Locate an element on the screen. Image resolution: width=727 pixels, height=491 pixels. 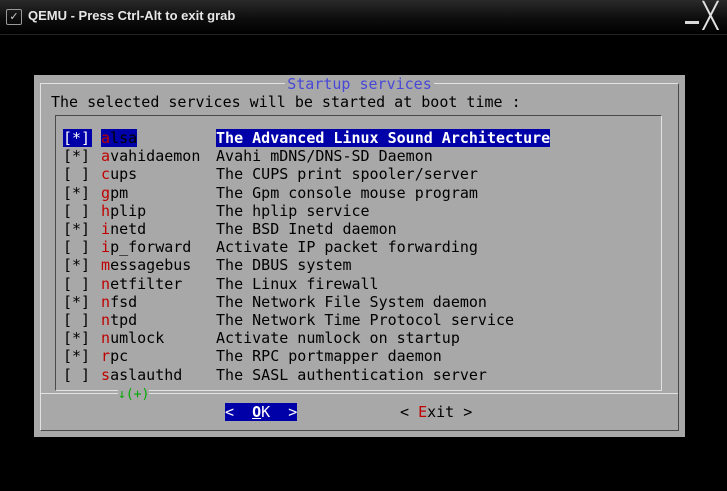
service-name-rest: plip is located at coordinates (128, 210).